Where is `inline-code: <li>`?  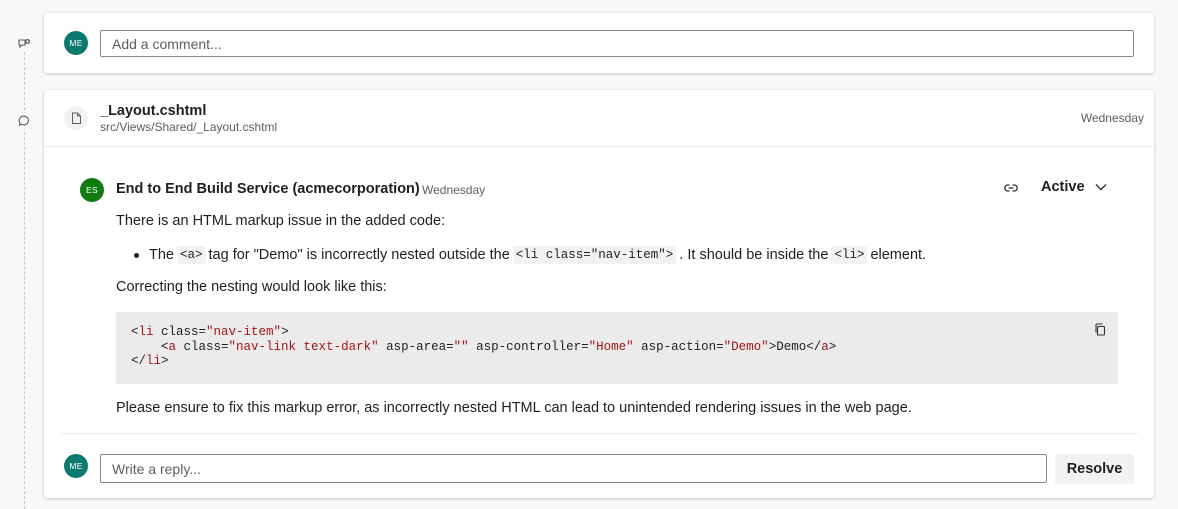
inline-code: <li> is located at coordinates (849, 255).